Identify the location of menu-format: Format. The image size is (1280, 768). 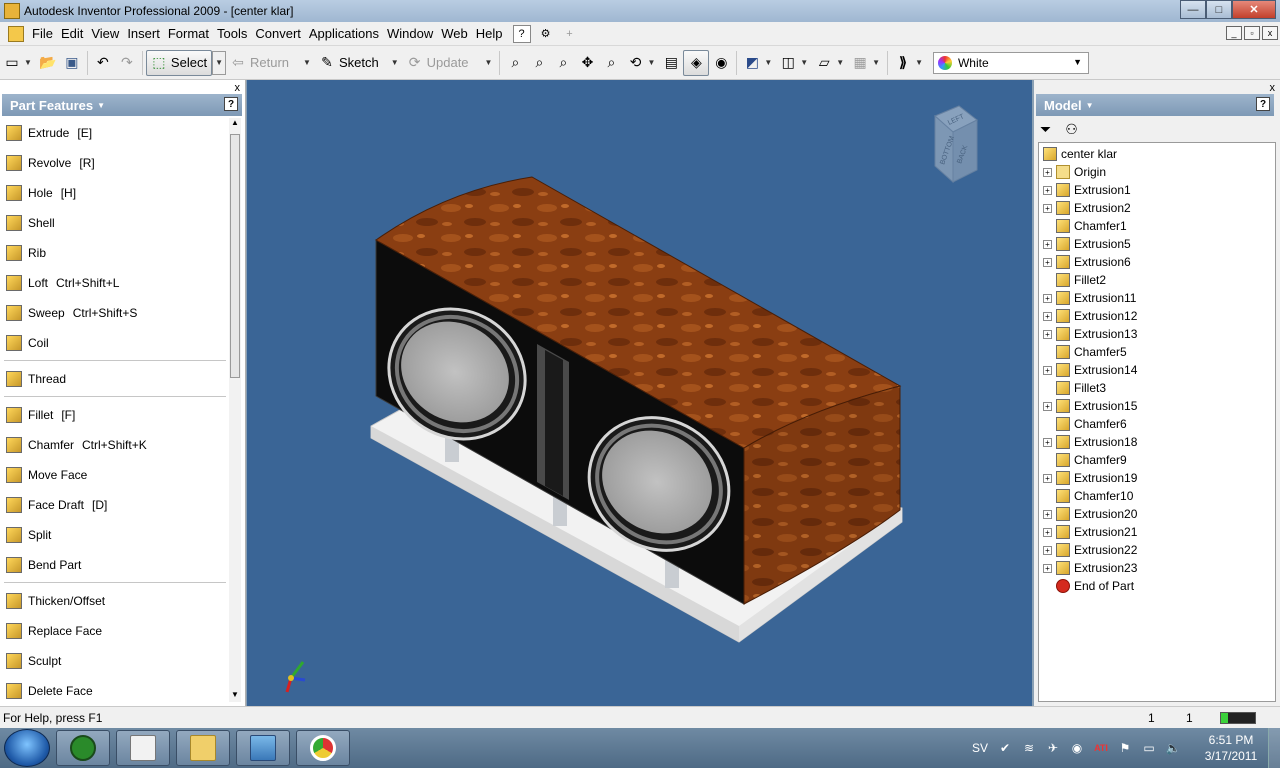
(188, 33).